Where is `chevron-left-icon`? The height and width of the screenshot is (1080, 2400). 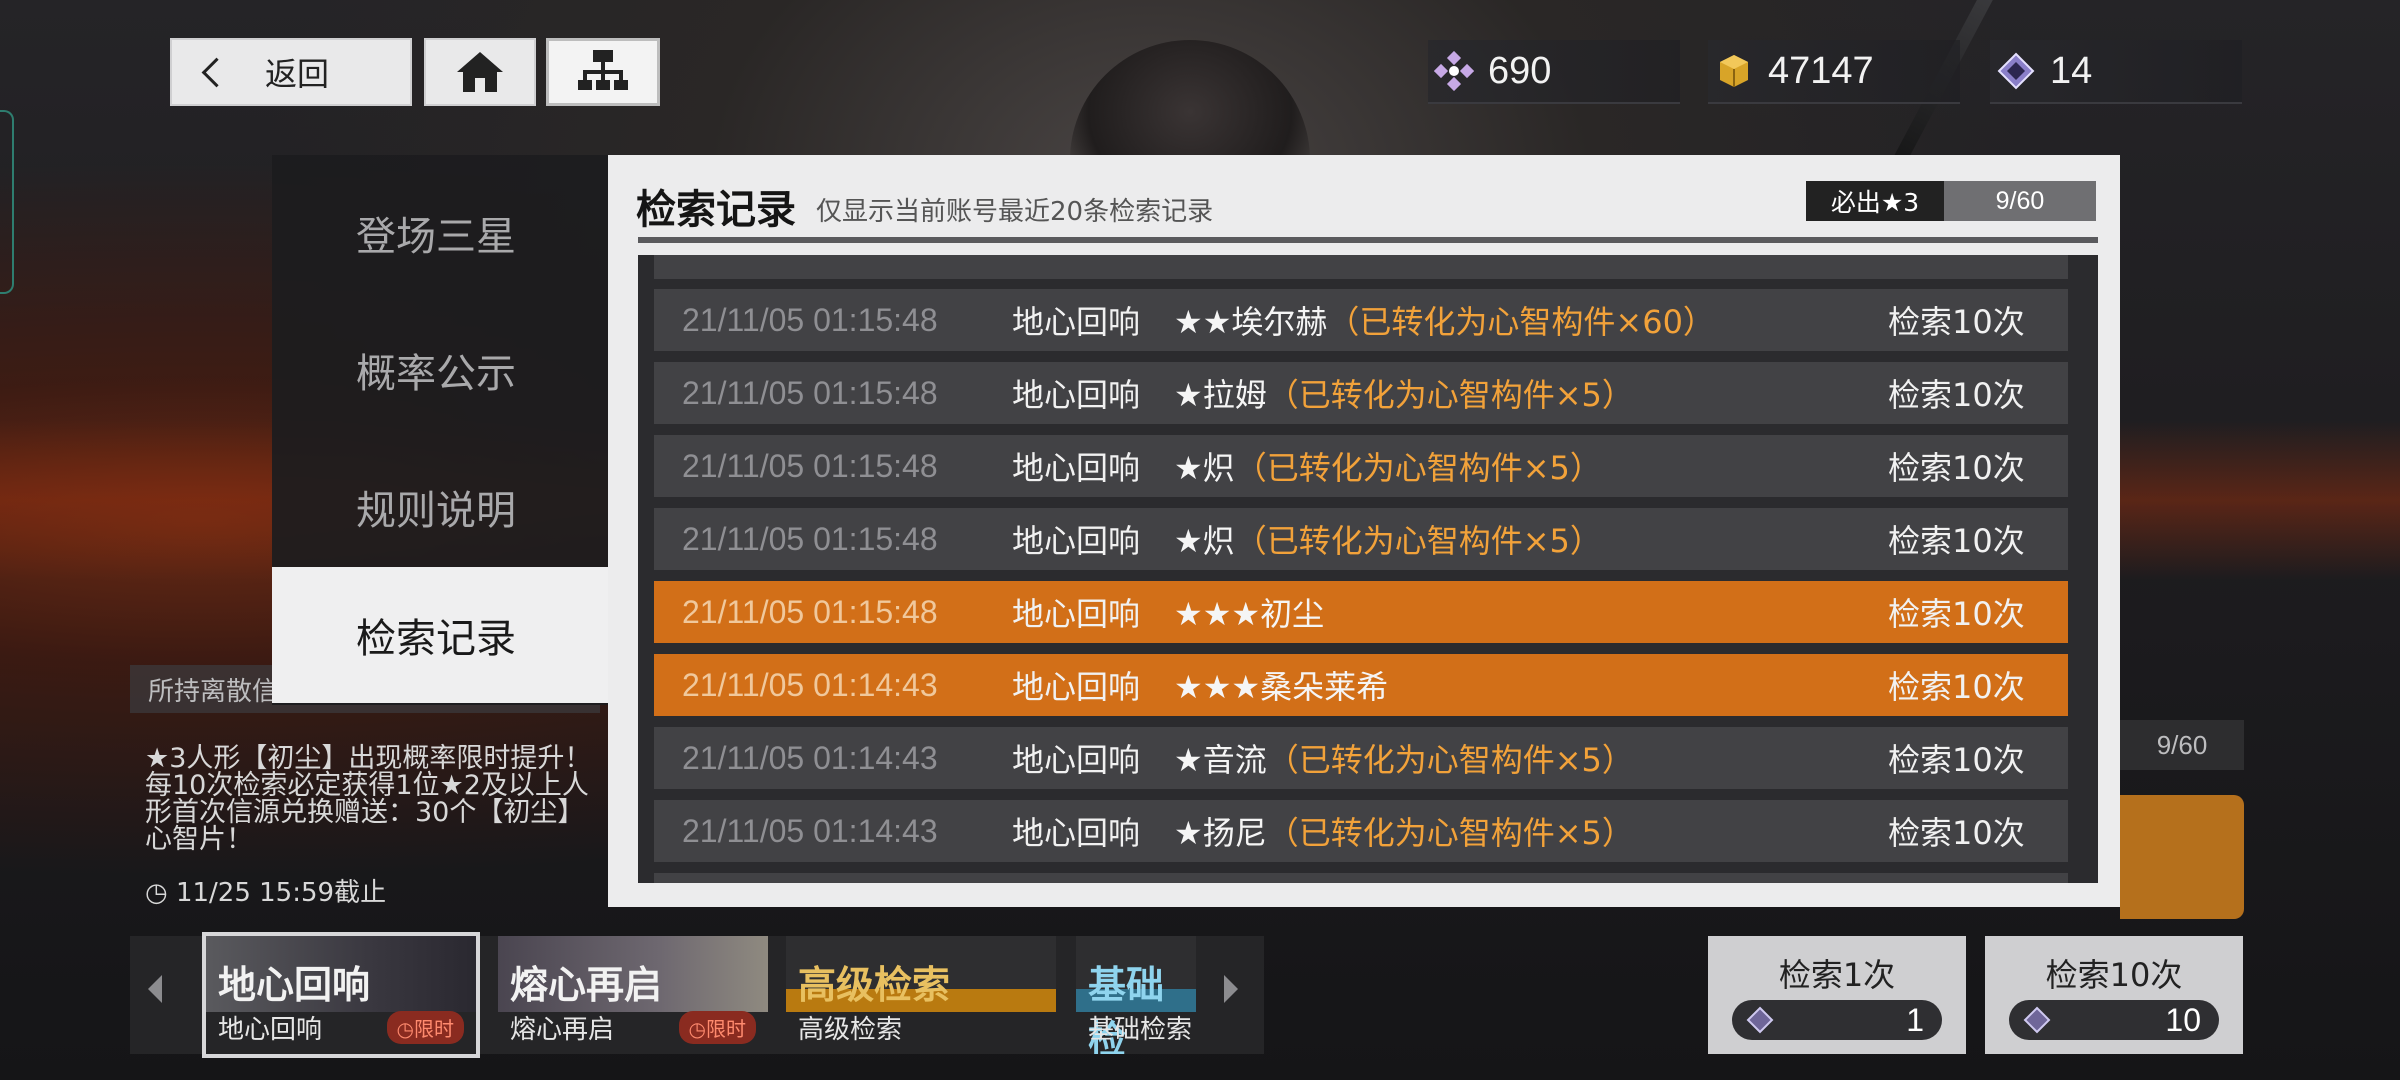
chevron-left-icon is located at coordinates (216, 72).